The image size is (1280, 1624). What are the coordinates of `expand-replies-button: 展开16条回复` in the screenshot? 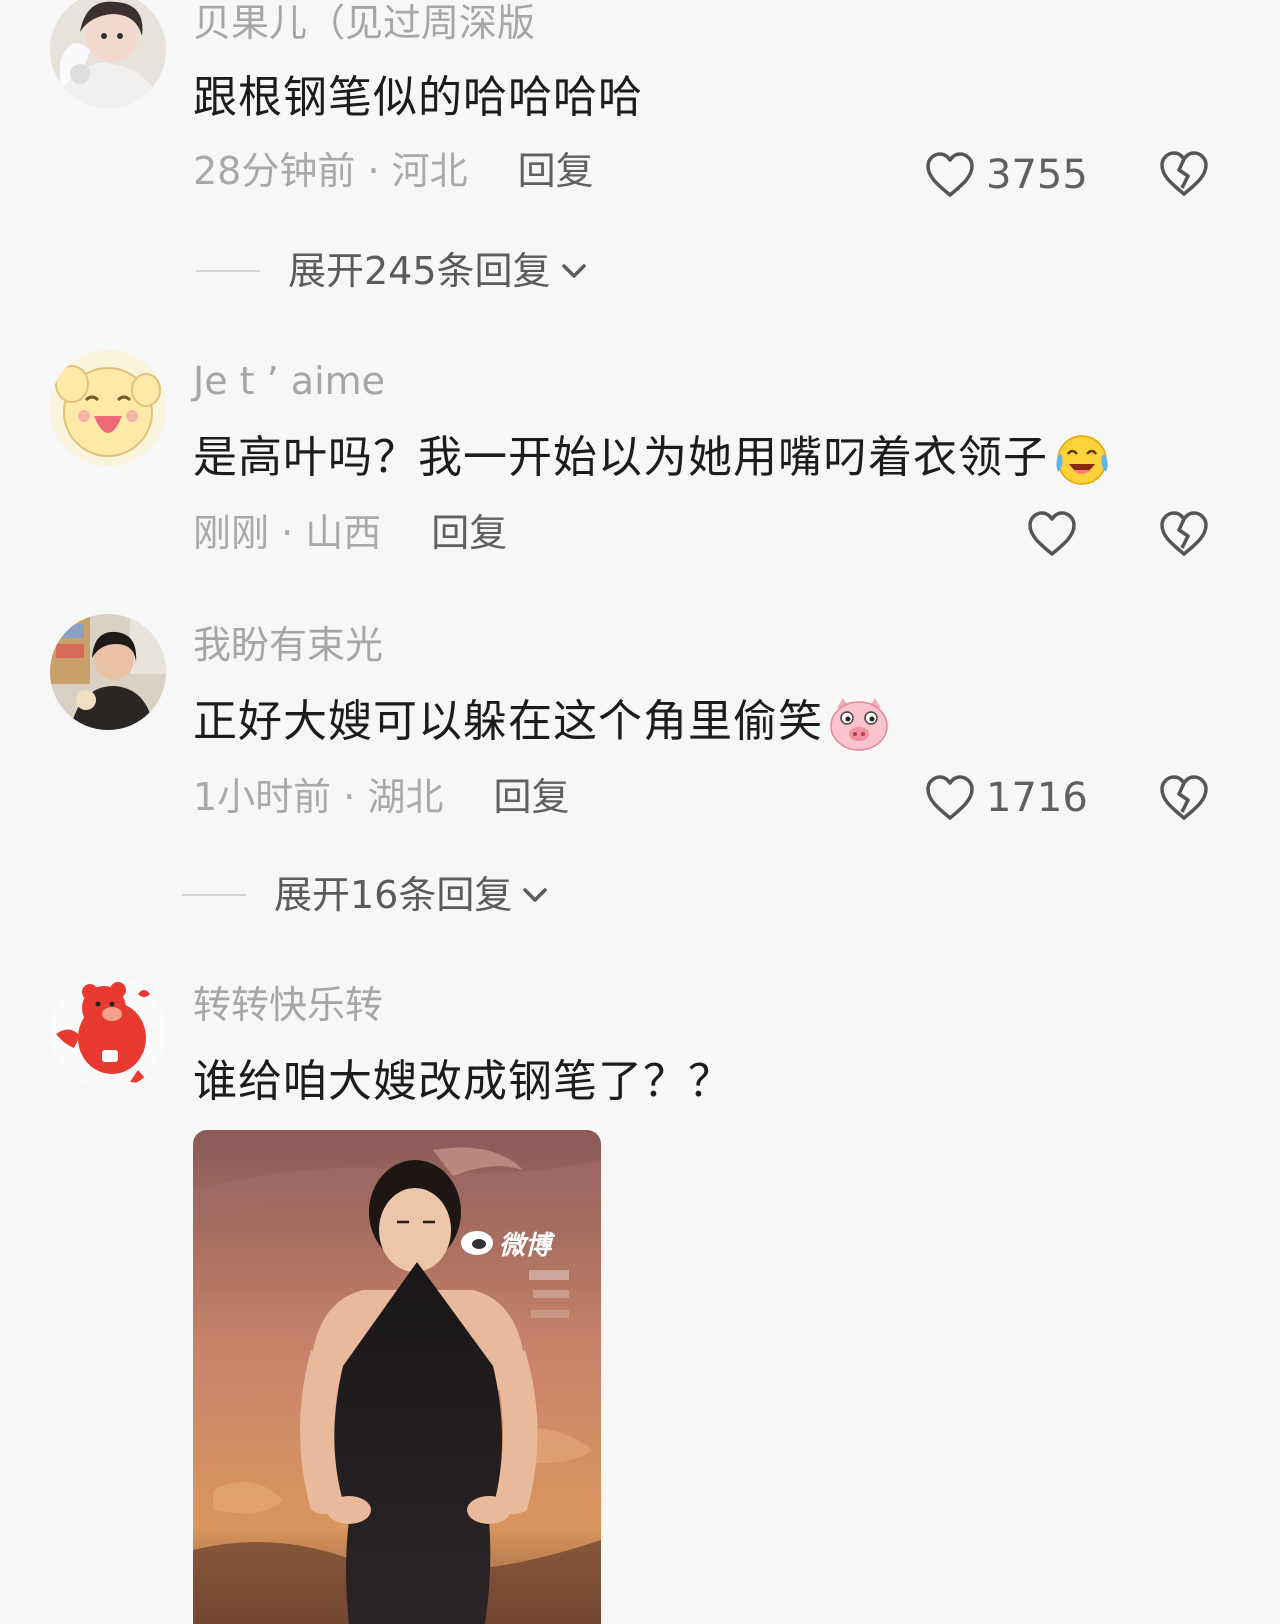 It's located at (366, 895).